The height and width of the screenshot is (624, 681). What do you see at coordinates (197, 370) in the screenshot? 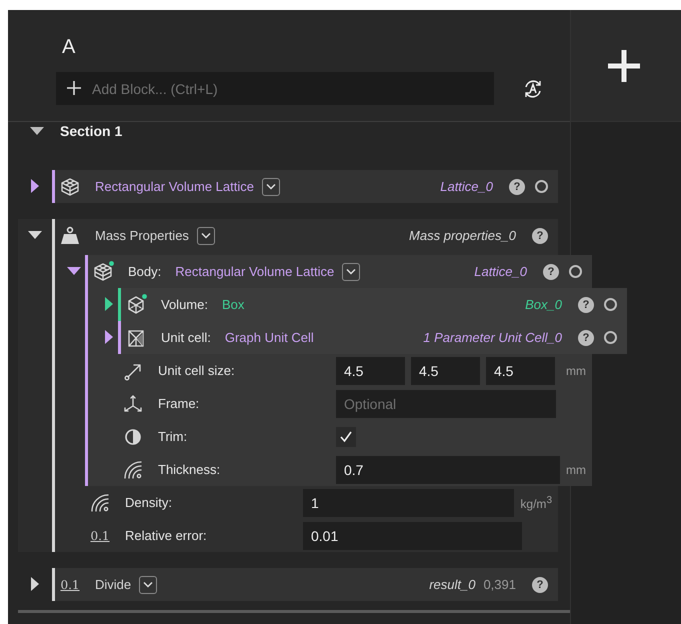
I see `field-label: Unit cell size:` at bounding box center [197, 370].